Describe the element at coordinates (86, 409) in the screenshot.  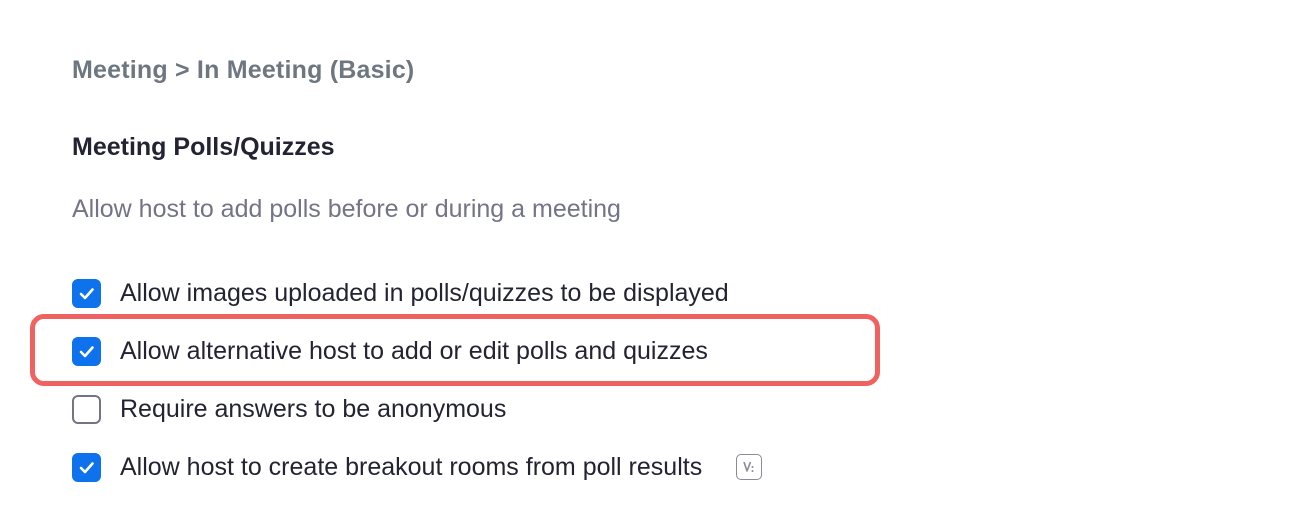
I see `checkbox-unchecked-icon` at that location.